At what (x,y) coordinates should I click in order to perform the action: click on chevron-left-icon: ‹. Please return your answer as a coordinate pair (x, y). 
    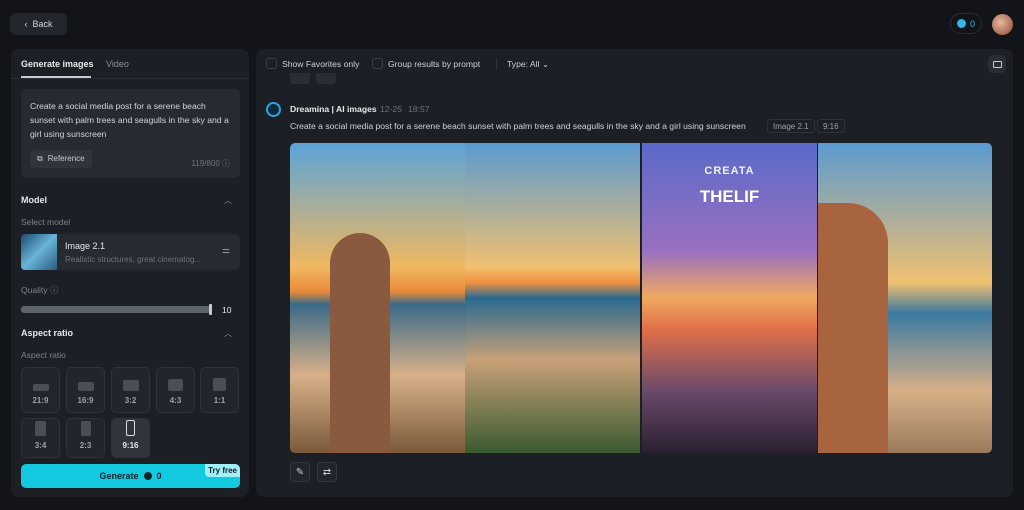
    Looking at the image, I should click on (26, 24).